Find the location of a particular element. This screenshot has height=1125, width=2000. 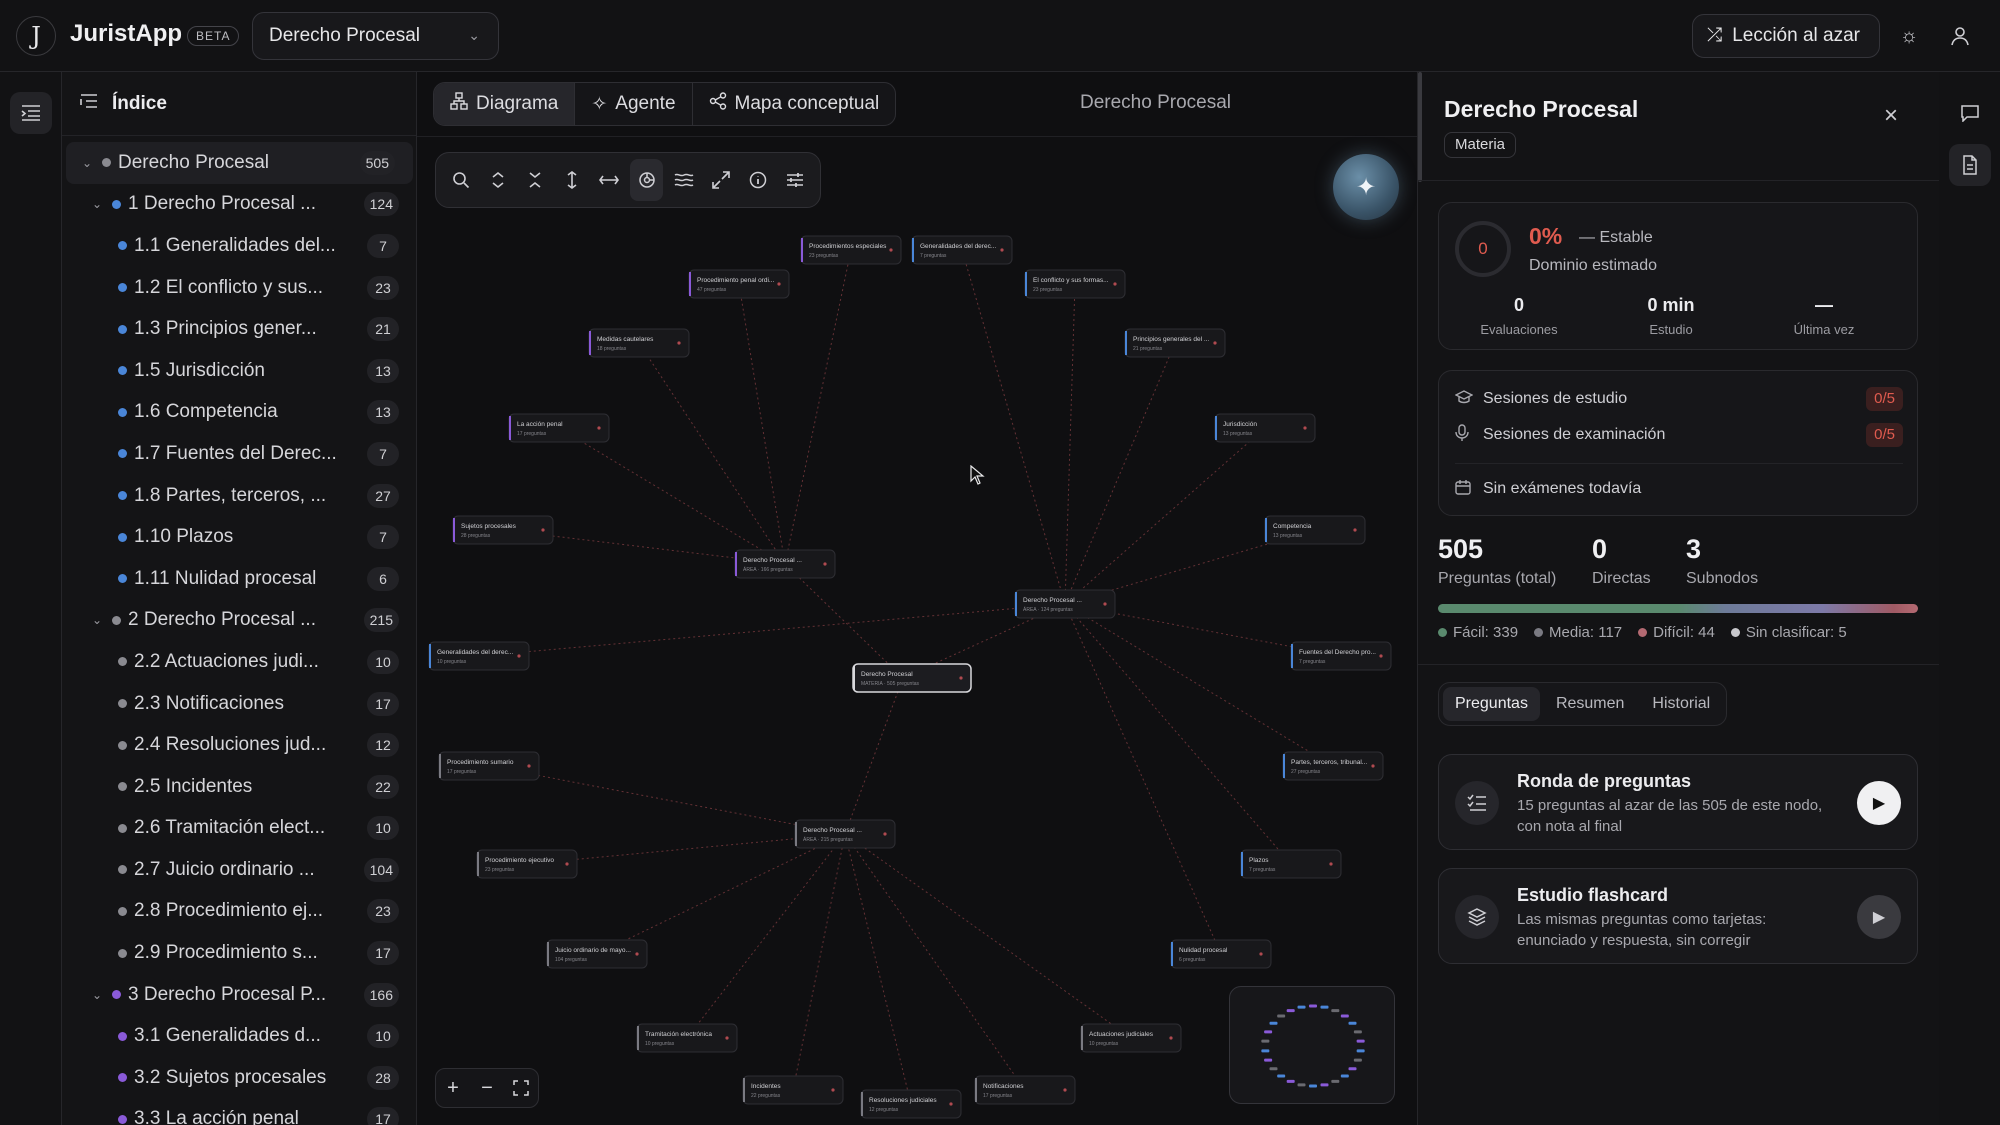

horizontal-layout-icon is located at coordinates (609, 180).